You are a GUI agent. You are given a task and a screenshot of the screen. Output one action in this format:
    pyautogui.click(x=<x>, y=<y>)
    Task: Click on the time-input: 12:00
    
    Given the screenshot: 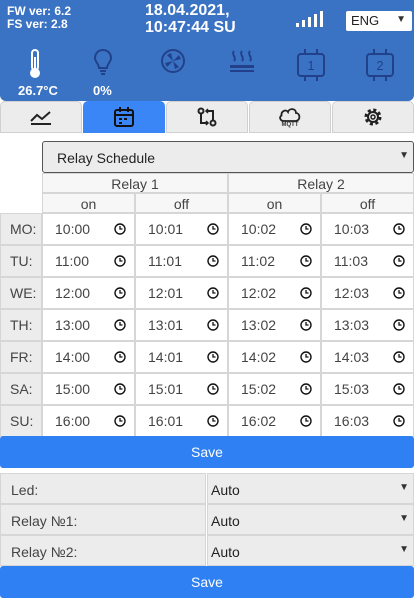 What is the action you would take?
    pyautogui.click(x=88, y=293)
    